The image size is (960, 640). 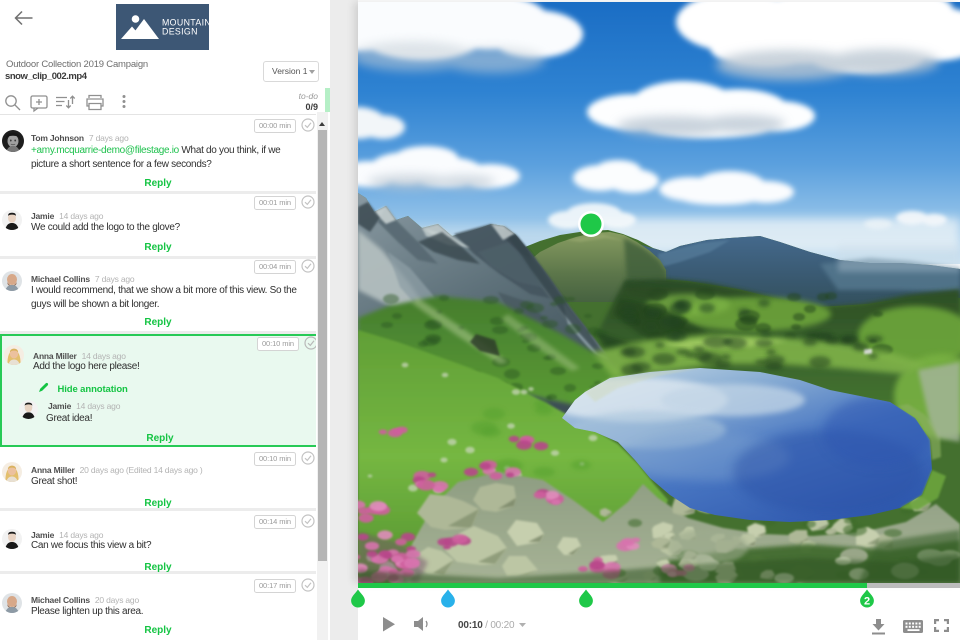 I want to click on svg-text: 2, so click(x=867, y=602).